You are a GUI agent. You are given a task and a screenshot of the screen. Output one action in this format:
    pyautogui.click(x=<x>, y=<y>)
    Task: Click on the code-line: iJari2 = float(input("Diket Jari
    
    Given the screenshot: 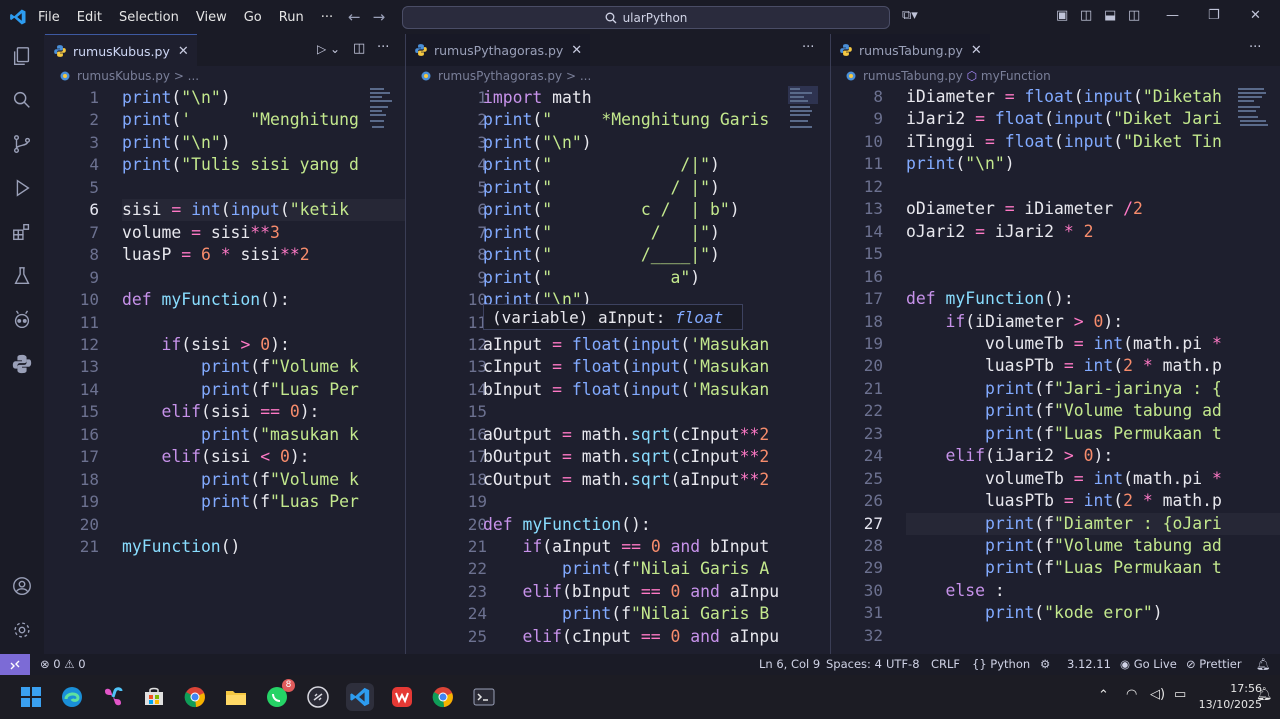 What is the action you would take?
    pyautogui.click(x=1064, y=119)
    